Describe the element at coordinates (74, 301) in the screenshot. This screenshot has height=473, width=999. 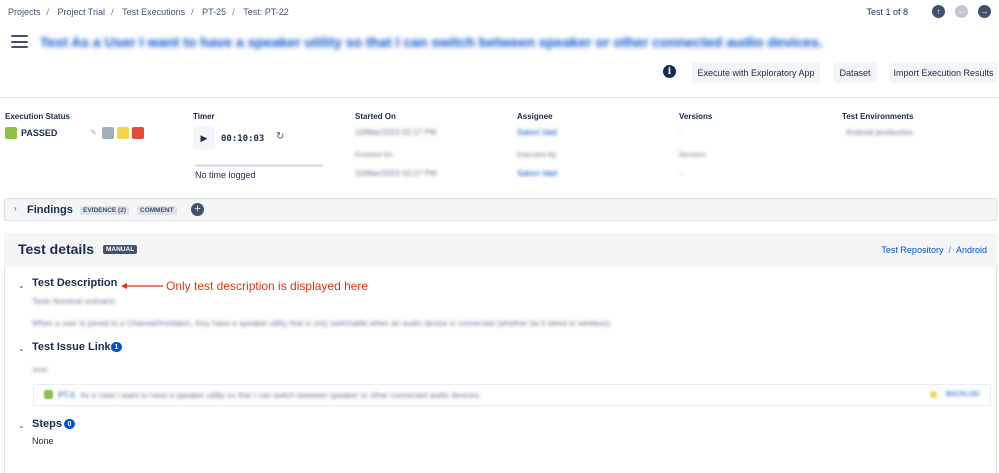
I see `description-summary: Tests Nominal scenario.` at that location.